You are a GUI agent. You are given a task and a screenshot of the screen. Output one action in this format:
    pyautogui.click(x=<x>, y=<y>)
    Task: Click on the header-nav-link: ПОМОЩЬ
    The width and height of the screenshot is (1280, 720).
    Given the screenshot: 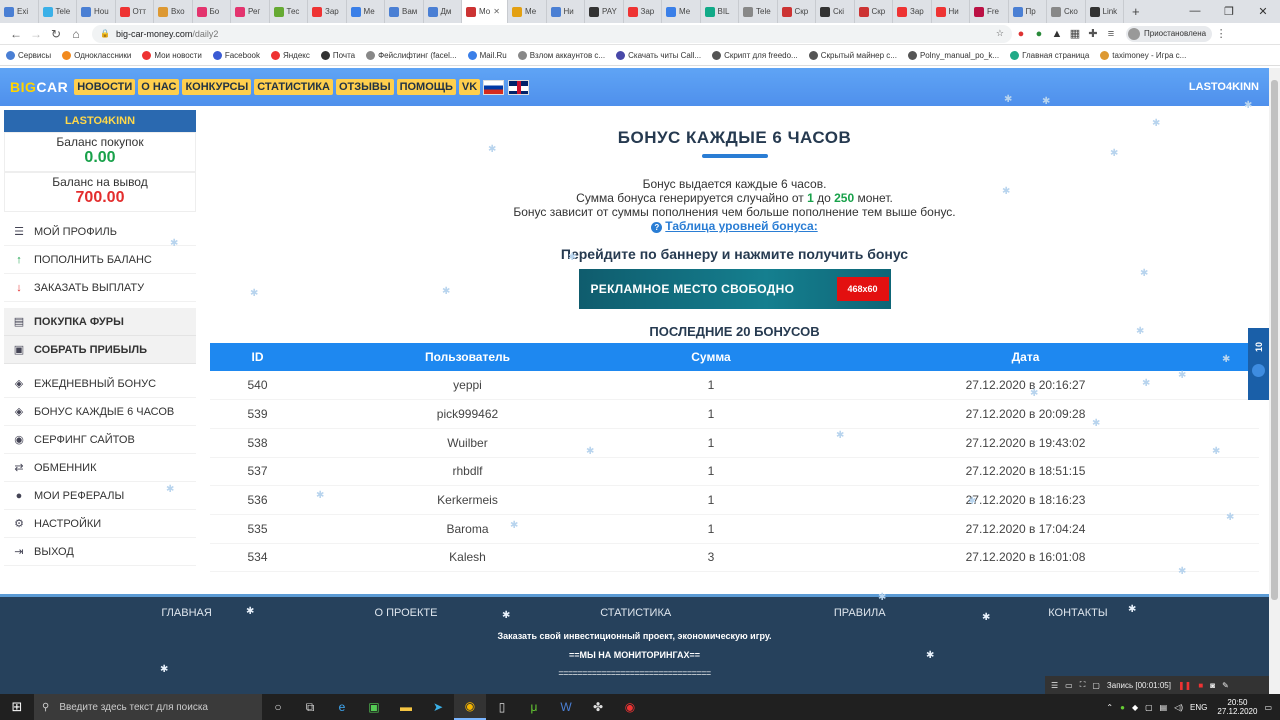 What is the action you would take?
    pyautogui.click(x=426, y=87)
    